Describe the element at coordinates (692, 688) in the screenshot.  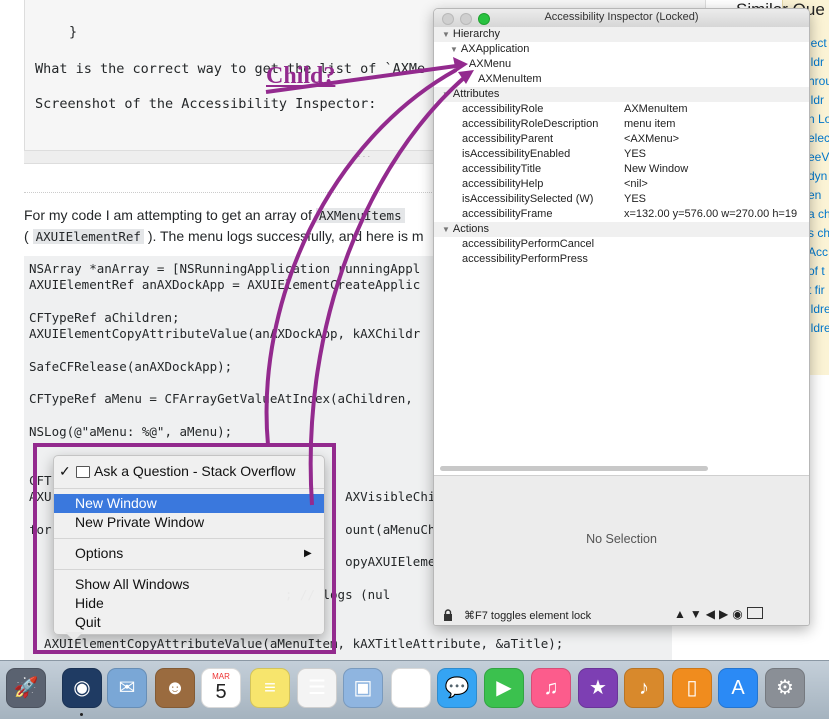
I see `dock-icon-ibooks: ▯` at that location.